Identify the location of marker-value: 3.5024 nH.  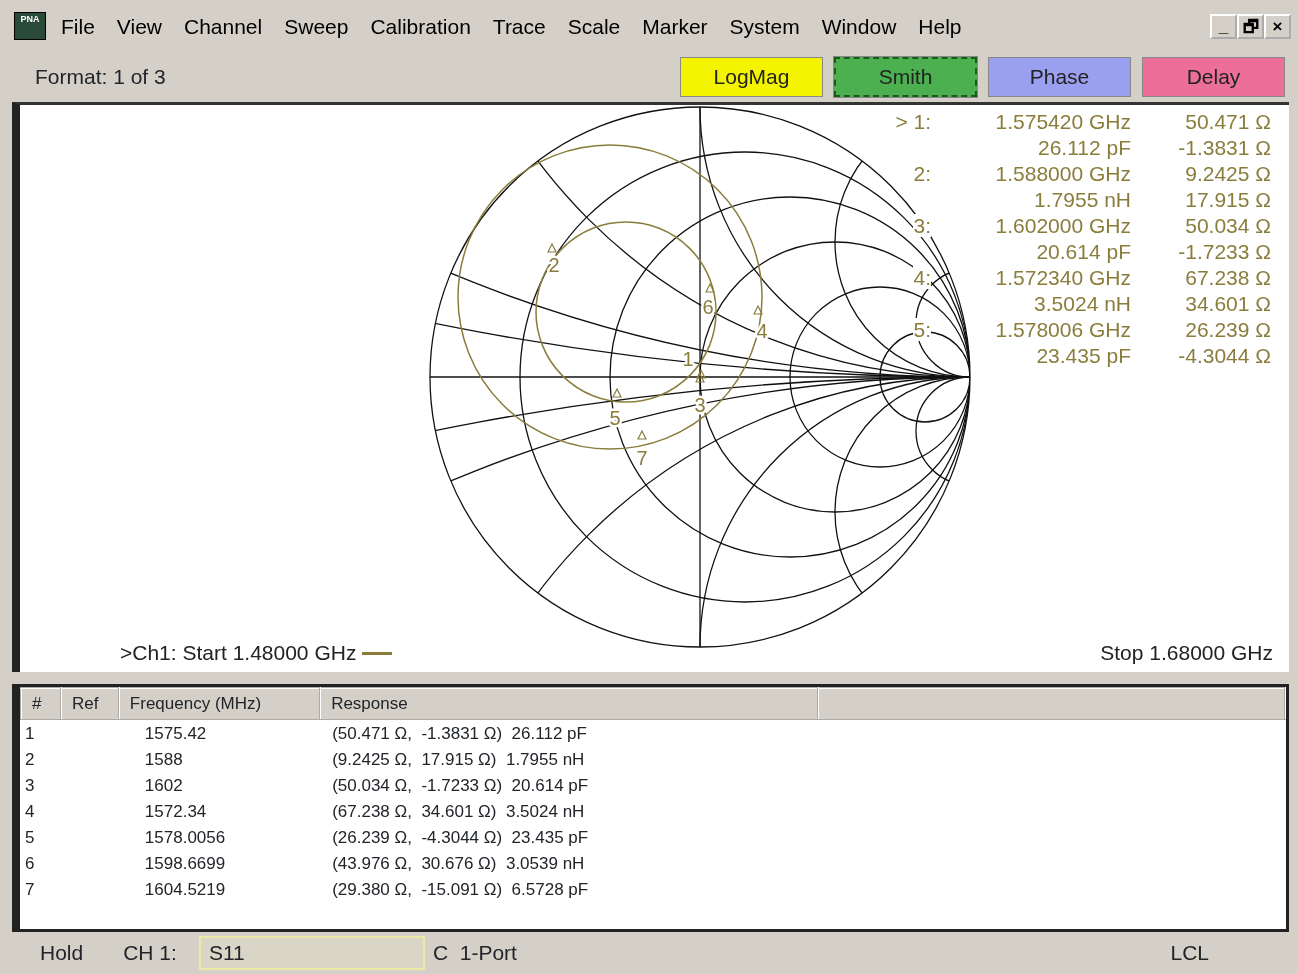
(1082, 303).